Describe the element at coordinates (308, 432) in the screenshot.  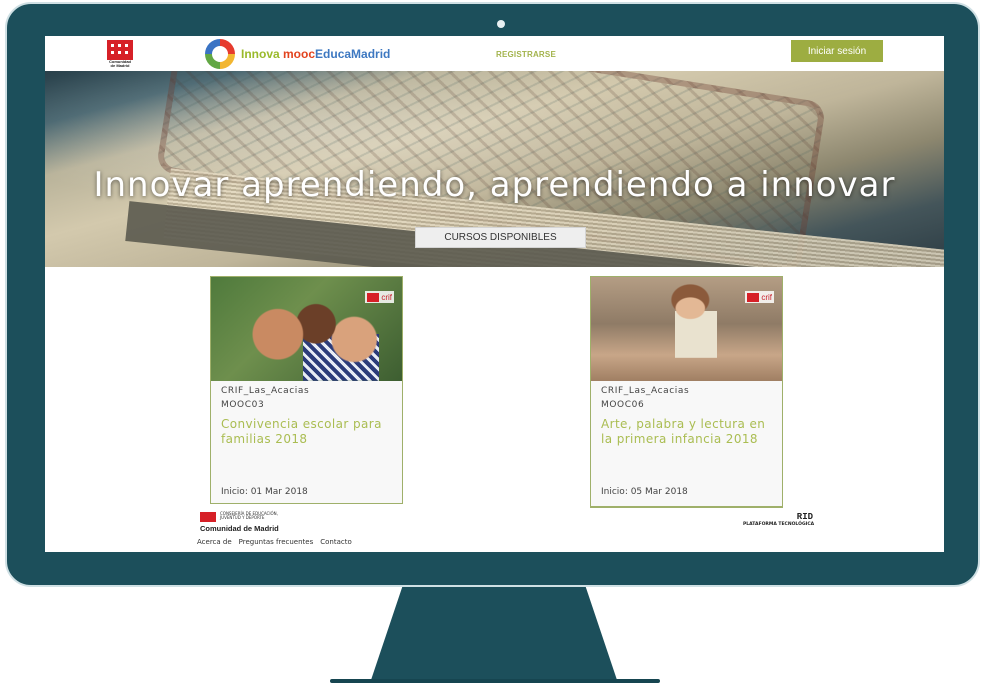
I see `course-title: Convivencia escolar para familias 2018` at that location.